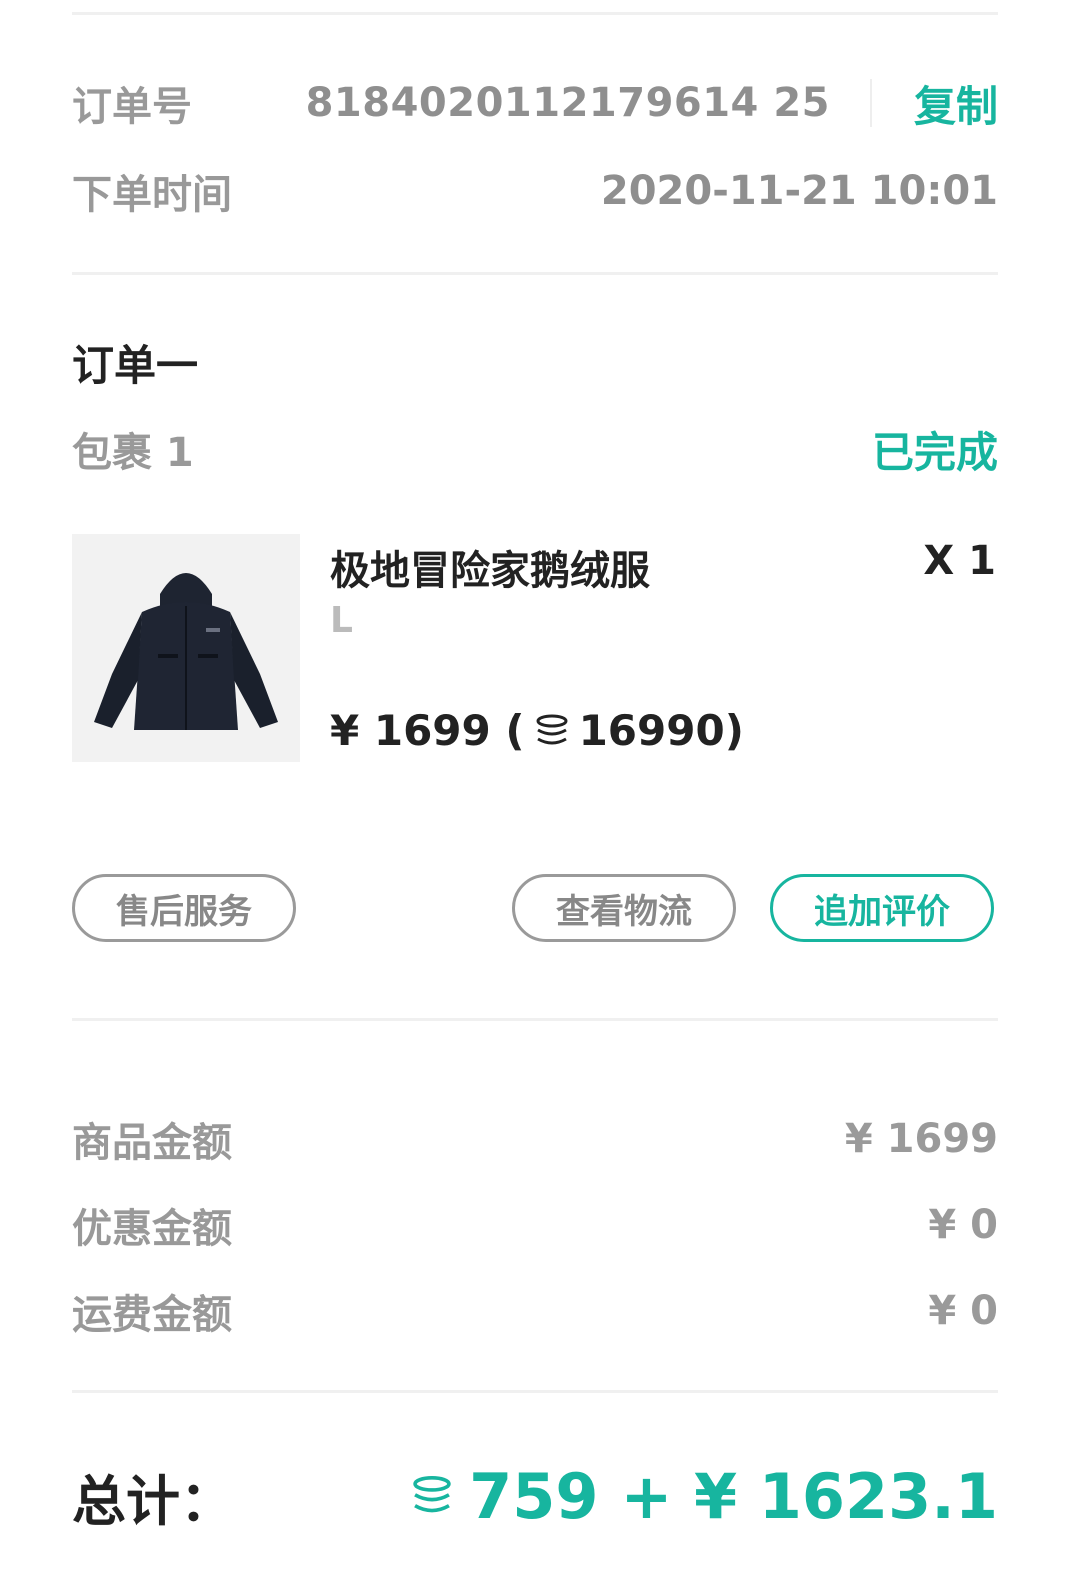 The width and height of the screenshot is (1080, 1583). What do you see at coordinates (624, 908) in the screenshot?
I see `view-logistics-button: 查看物流` at bounding box center [624, 908].